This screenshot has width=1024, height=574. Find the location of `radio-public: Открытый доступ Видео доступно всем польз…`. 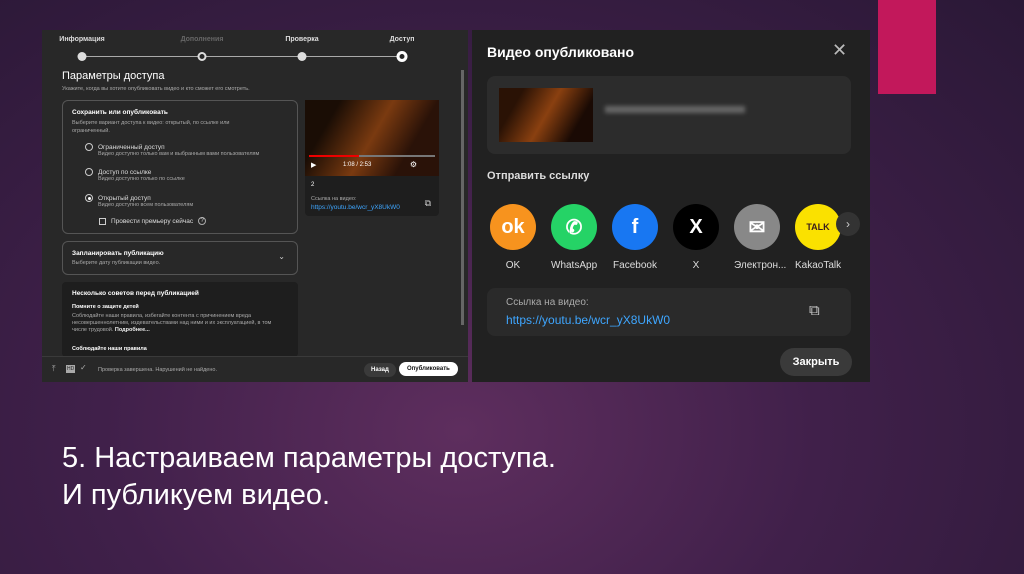

radio-public: Открытый доступ Видео доступно всем польз… is located at coordinates (139, 201).